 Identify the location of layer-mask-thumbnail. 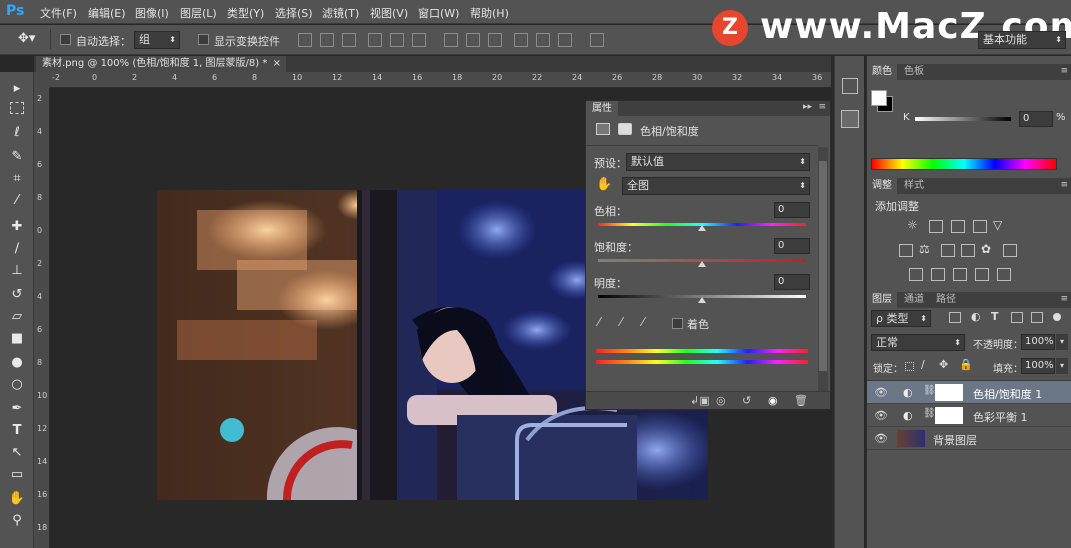
(949, 392).